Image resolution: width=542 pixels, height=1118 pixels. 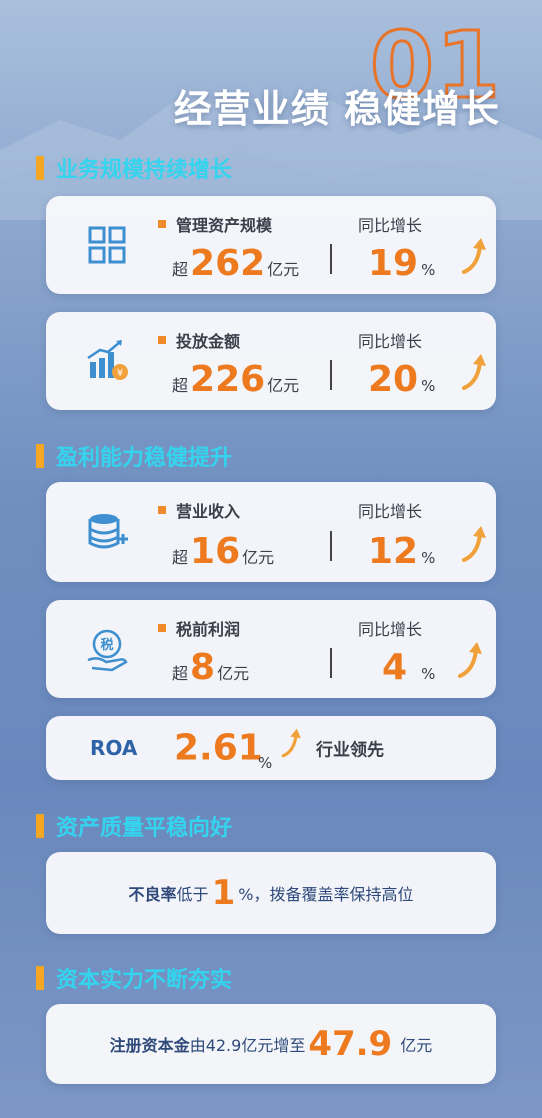 I want to click on value-row: 超 8 亿元, so click(x=210, y=668).